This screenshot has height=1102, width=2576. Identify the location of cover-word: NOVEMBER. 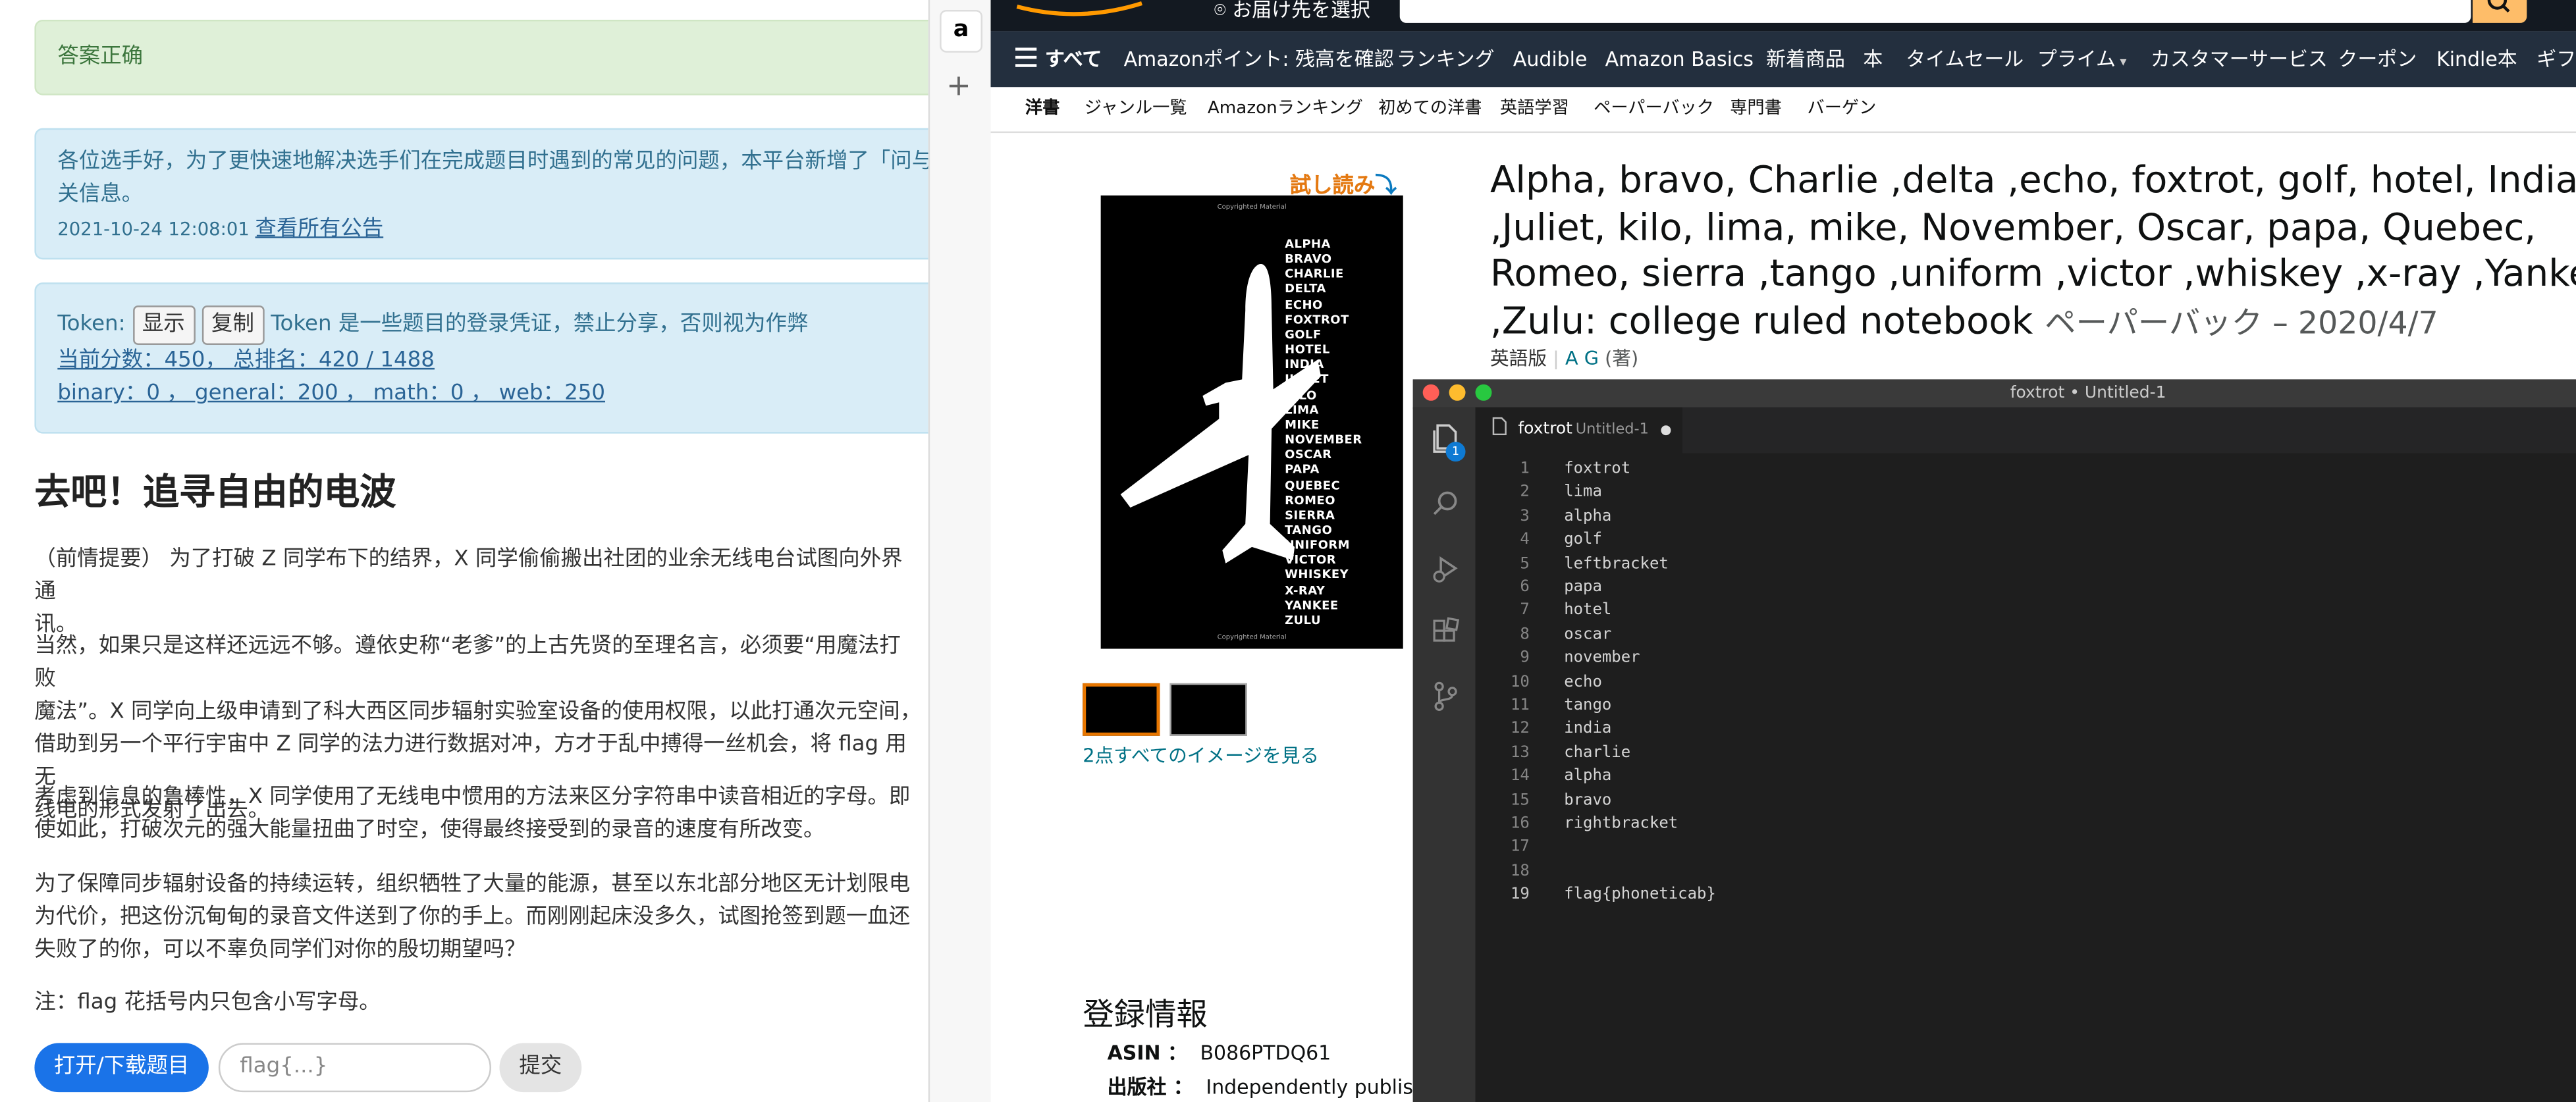
(1323, 439).